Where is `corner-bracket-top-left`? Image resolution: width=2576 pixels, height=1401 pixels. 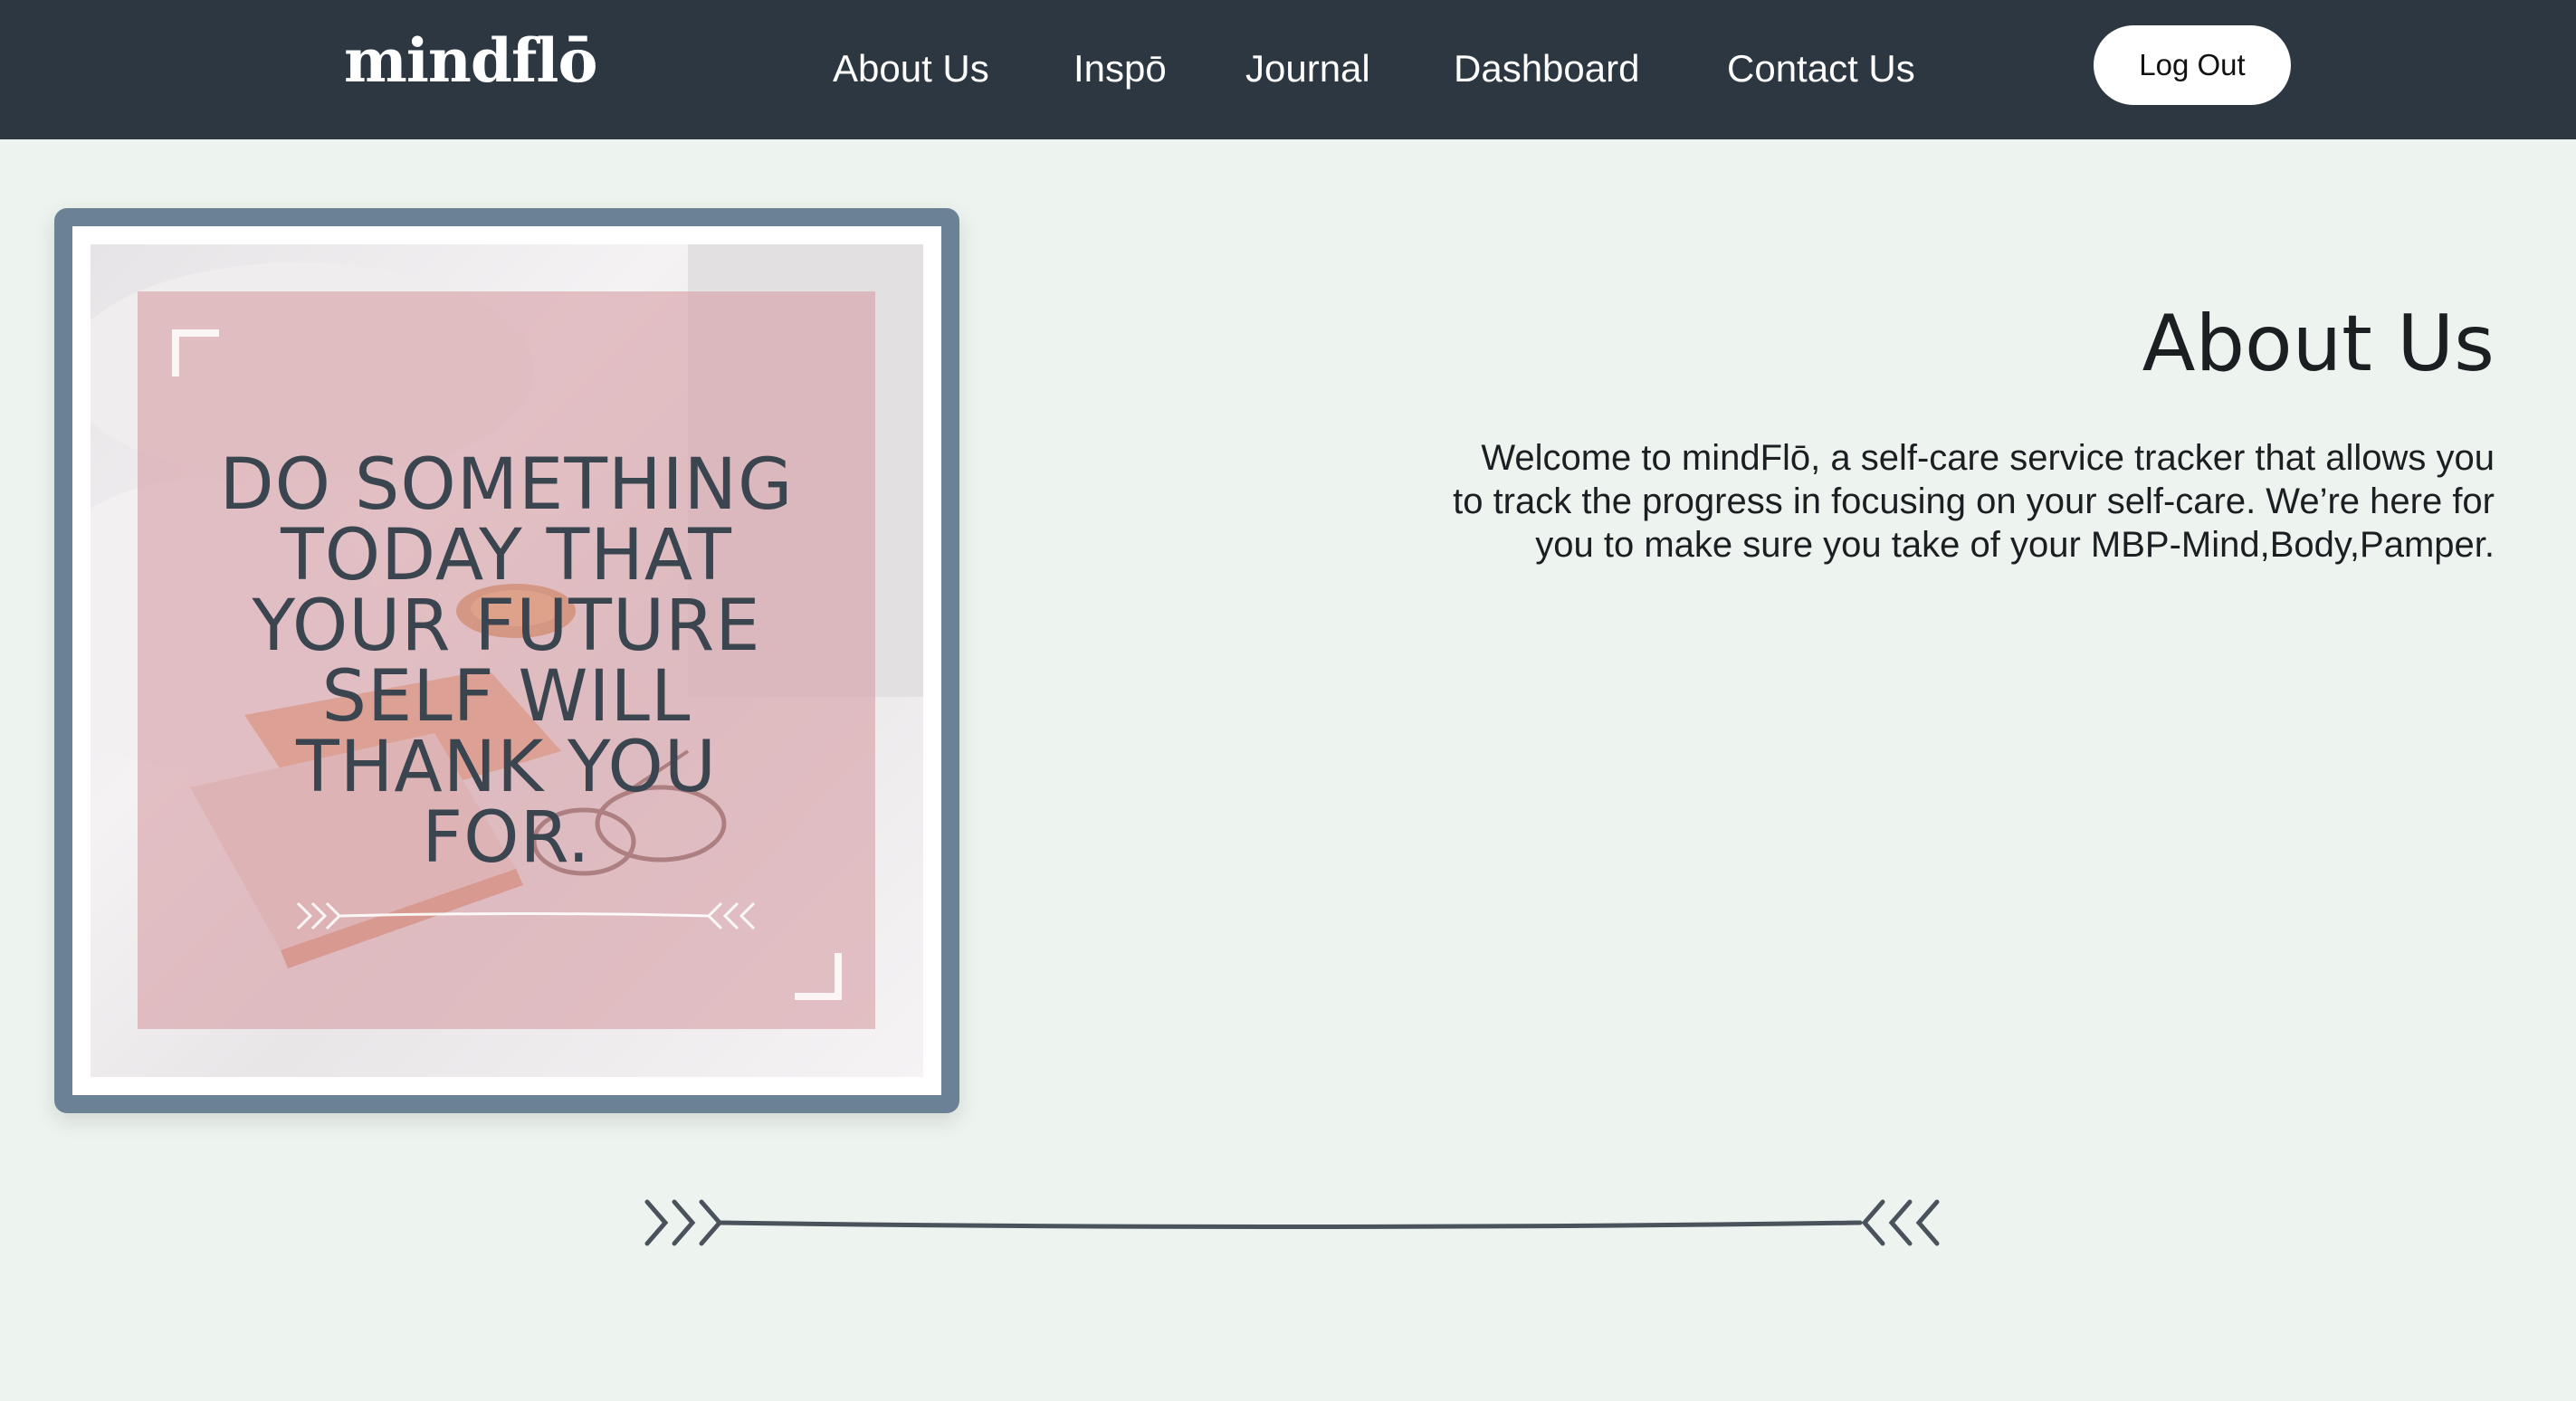 corner-bracket-top-left is located at coordinates (195, 352).